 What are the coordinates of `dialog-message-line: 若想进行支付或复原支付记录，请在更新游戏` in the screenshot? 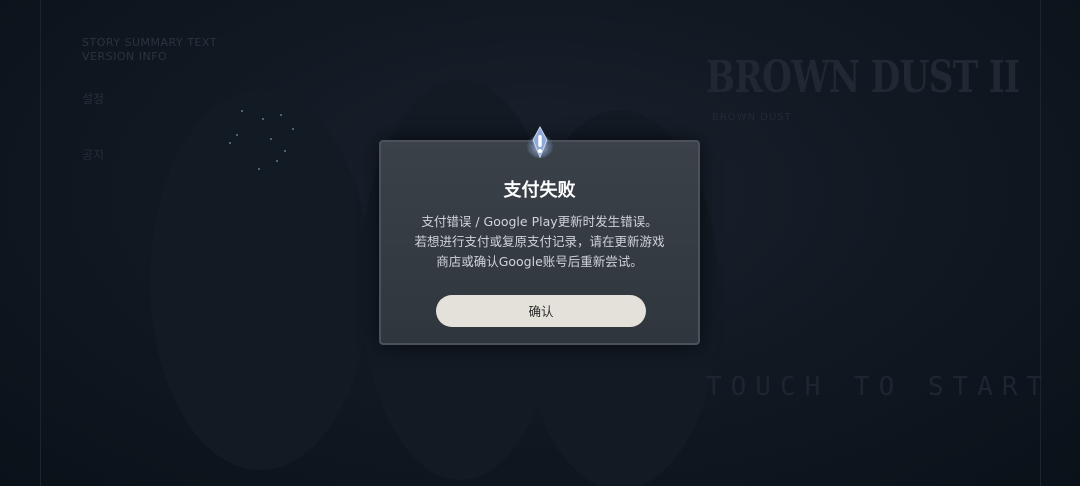 It's located at (539, 241).